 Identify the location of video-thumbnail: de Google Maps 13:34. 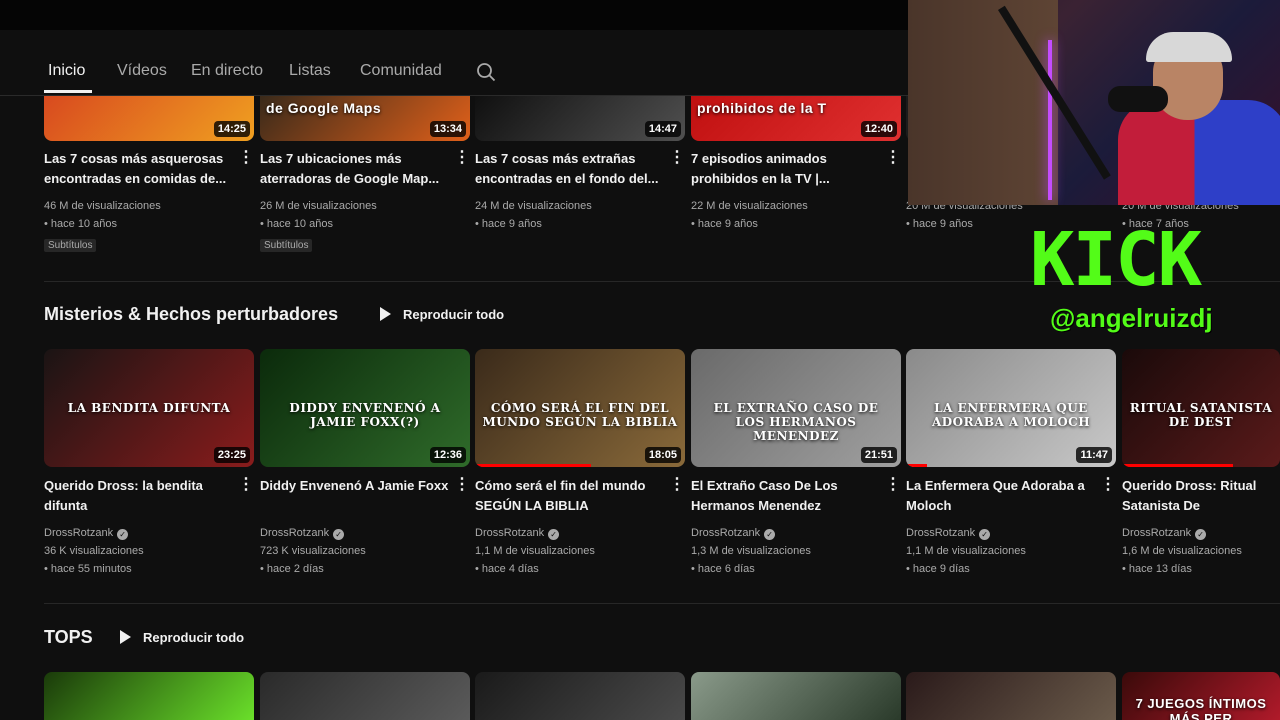
(365, 118).